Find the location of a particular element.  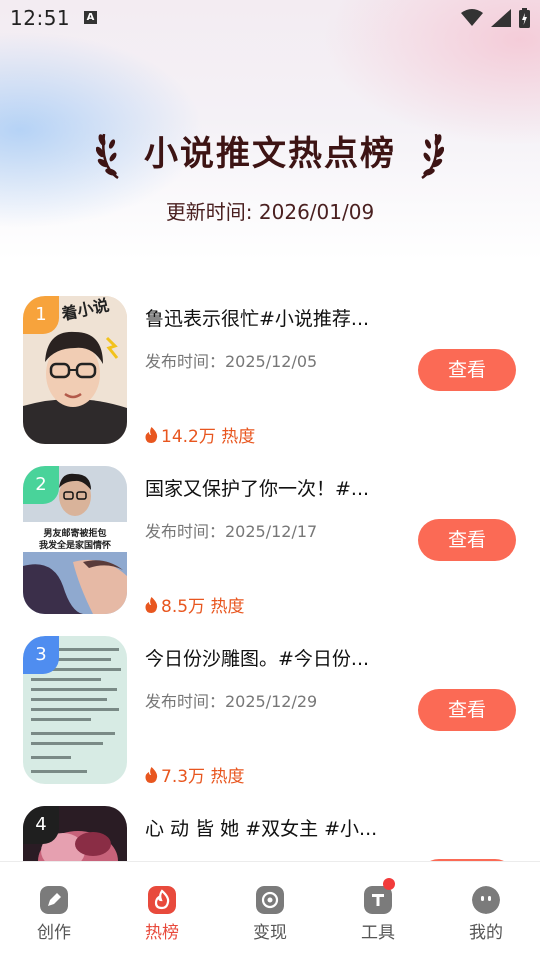

heat-value: 7.3万 热度 is located at coordinates (203, 777).